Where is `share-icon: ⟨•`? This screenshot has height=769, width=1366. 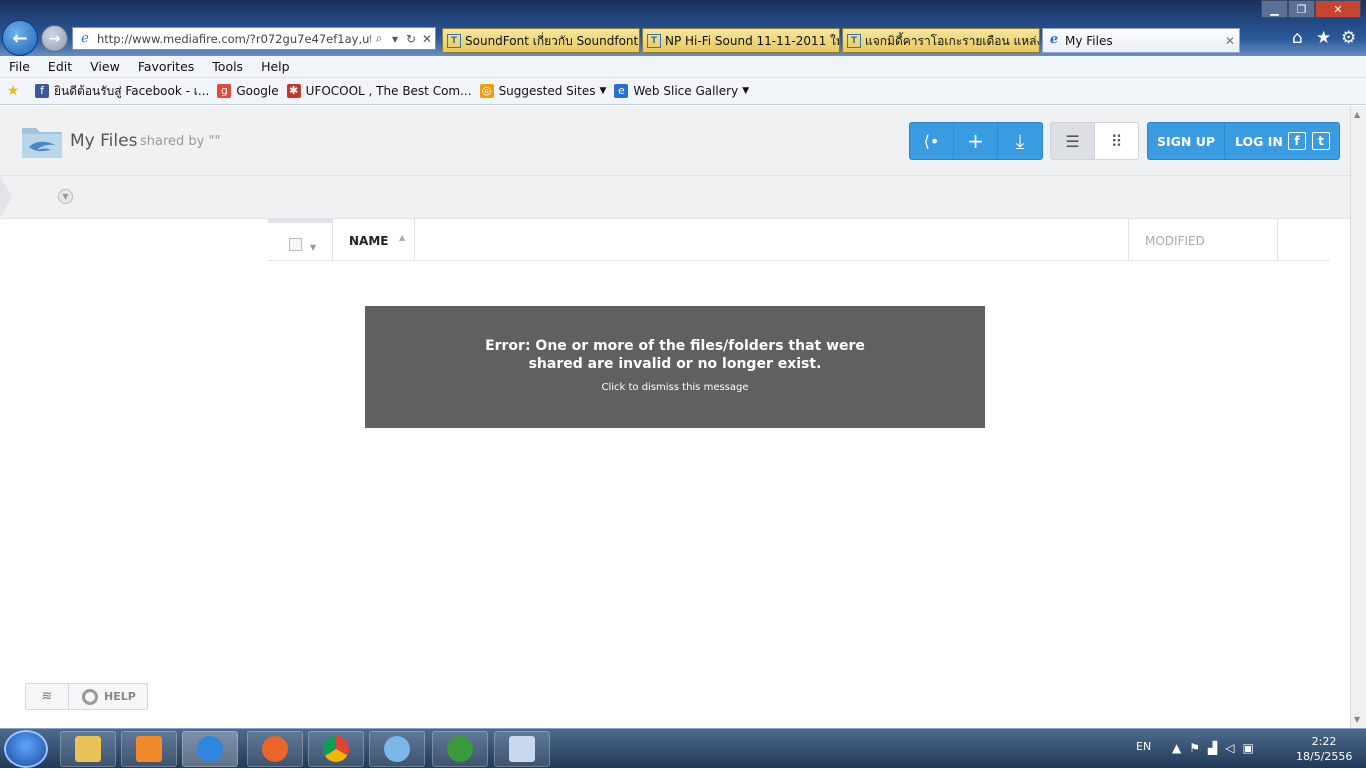 share-icon: ⟨• is located at coordinates (931, 141).